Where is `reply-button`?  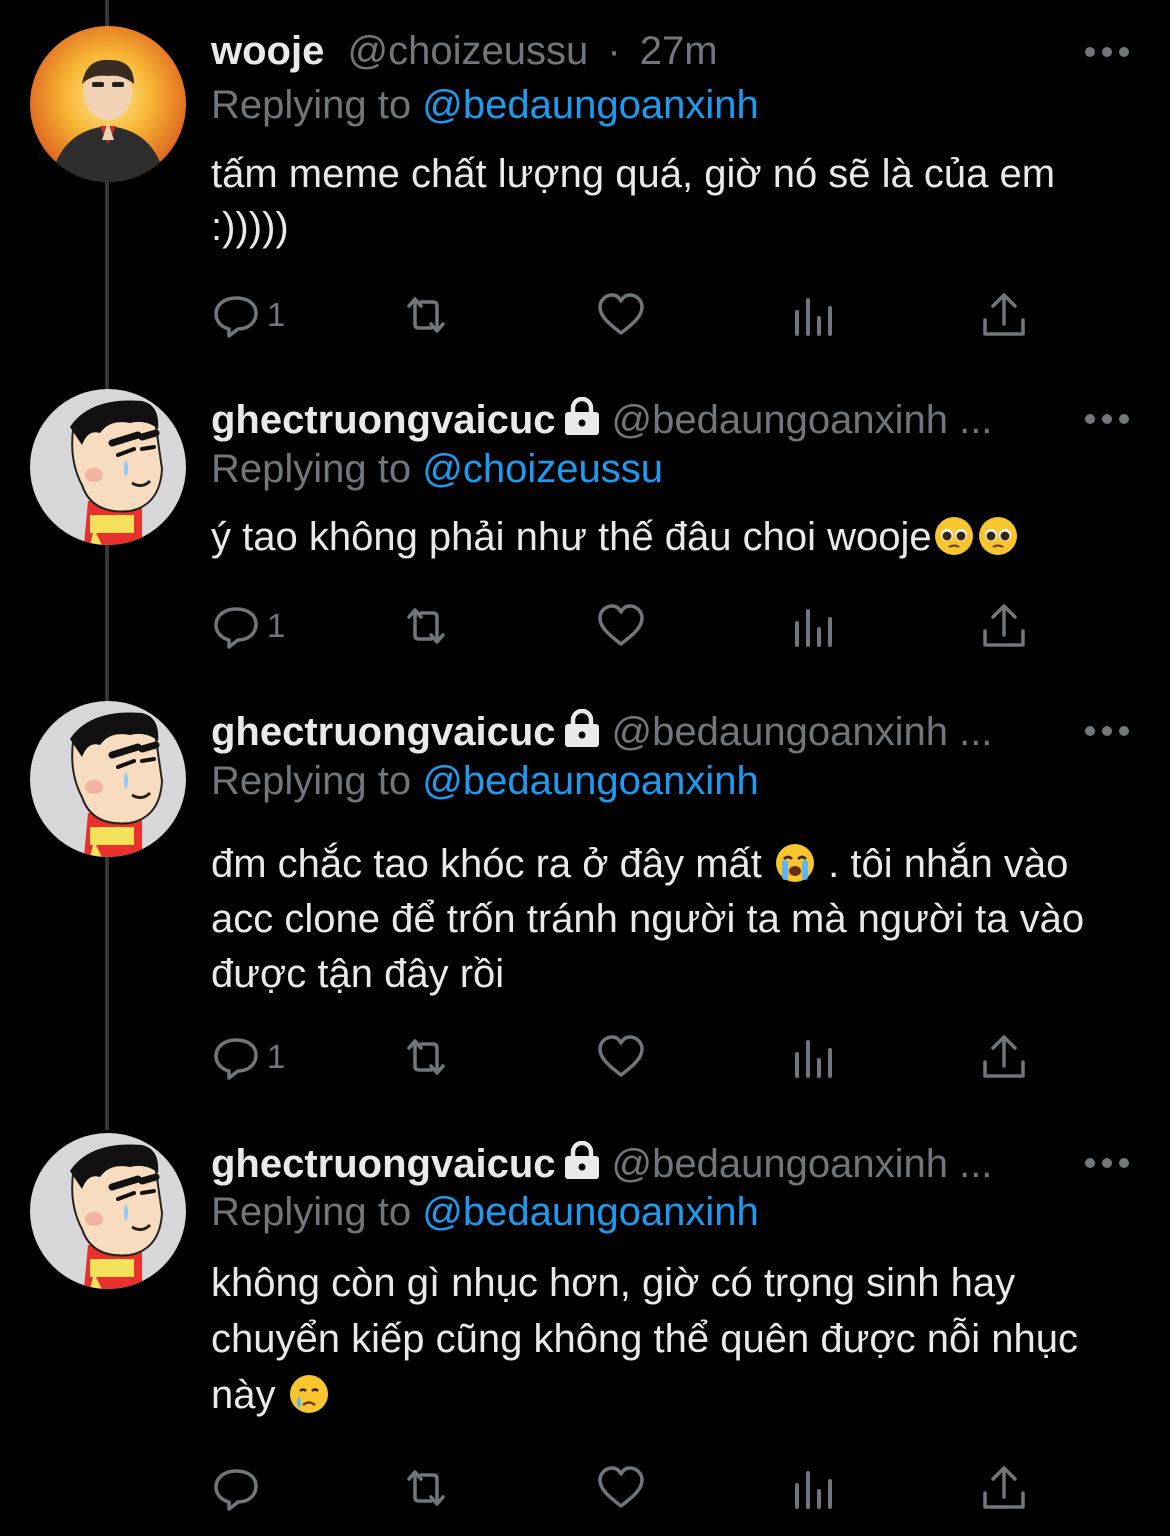 reply-button is located at coordinates (239, 1488).